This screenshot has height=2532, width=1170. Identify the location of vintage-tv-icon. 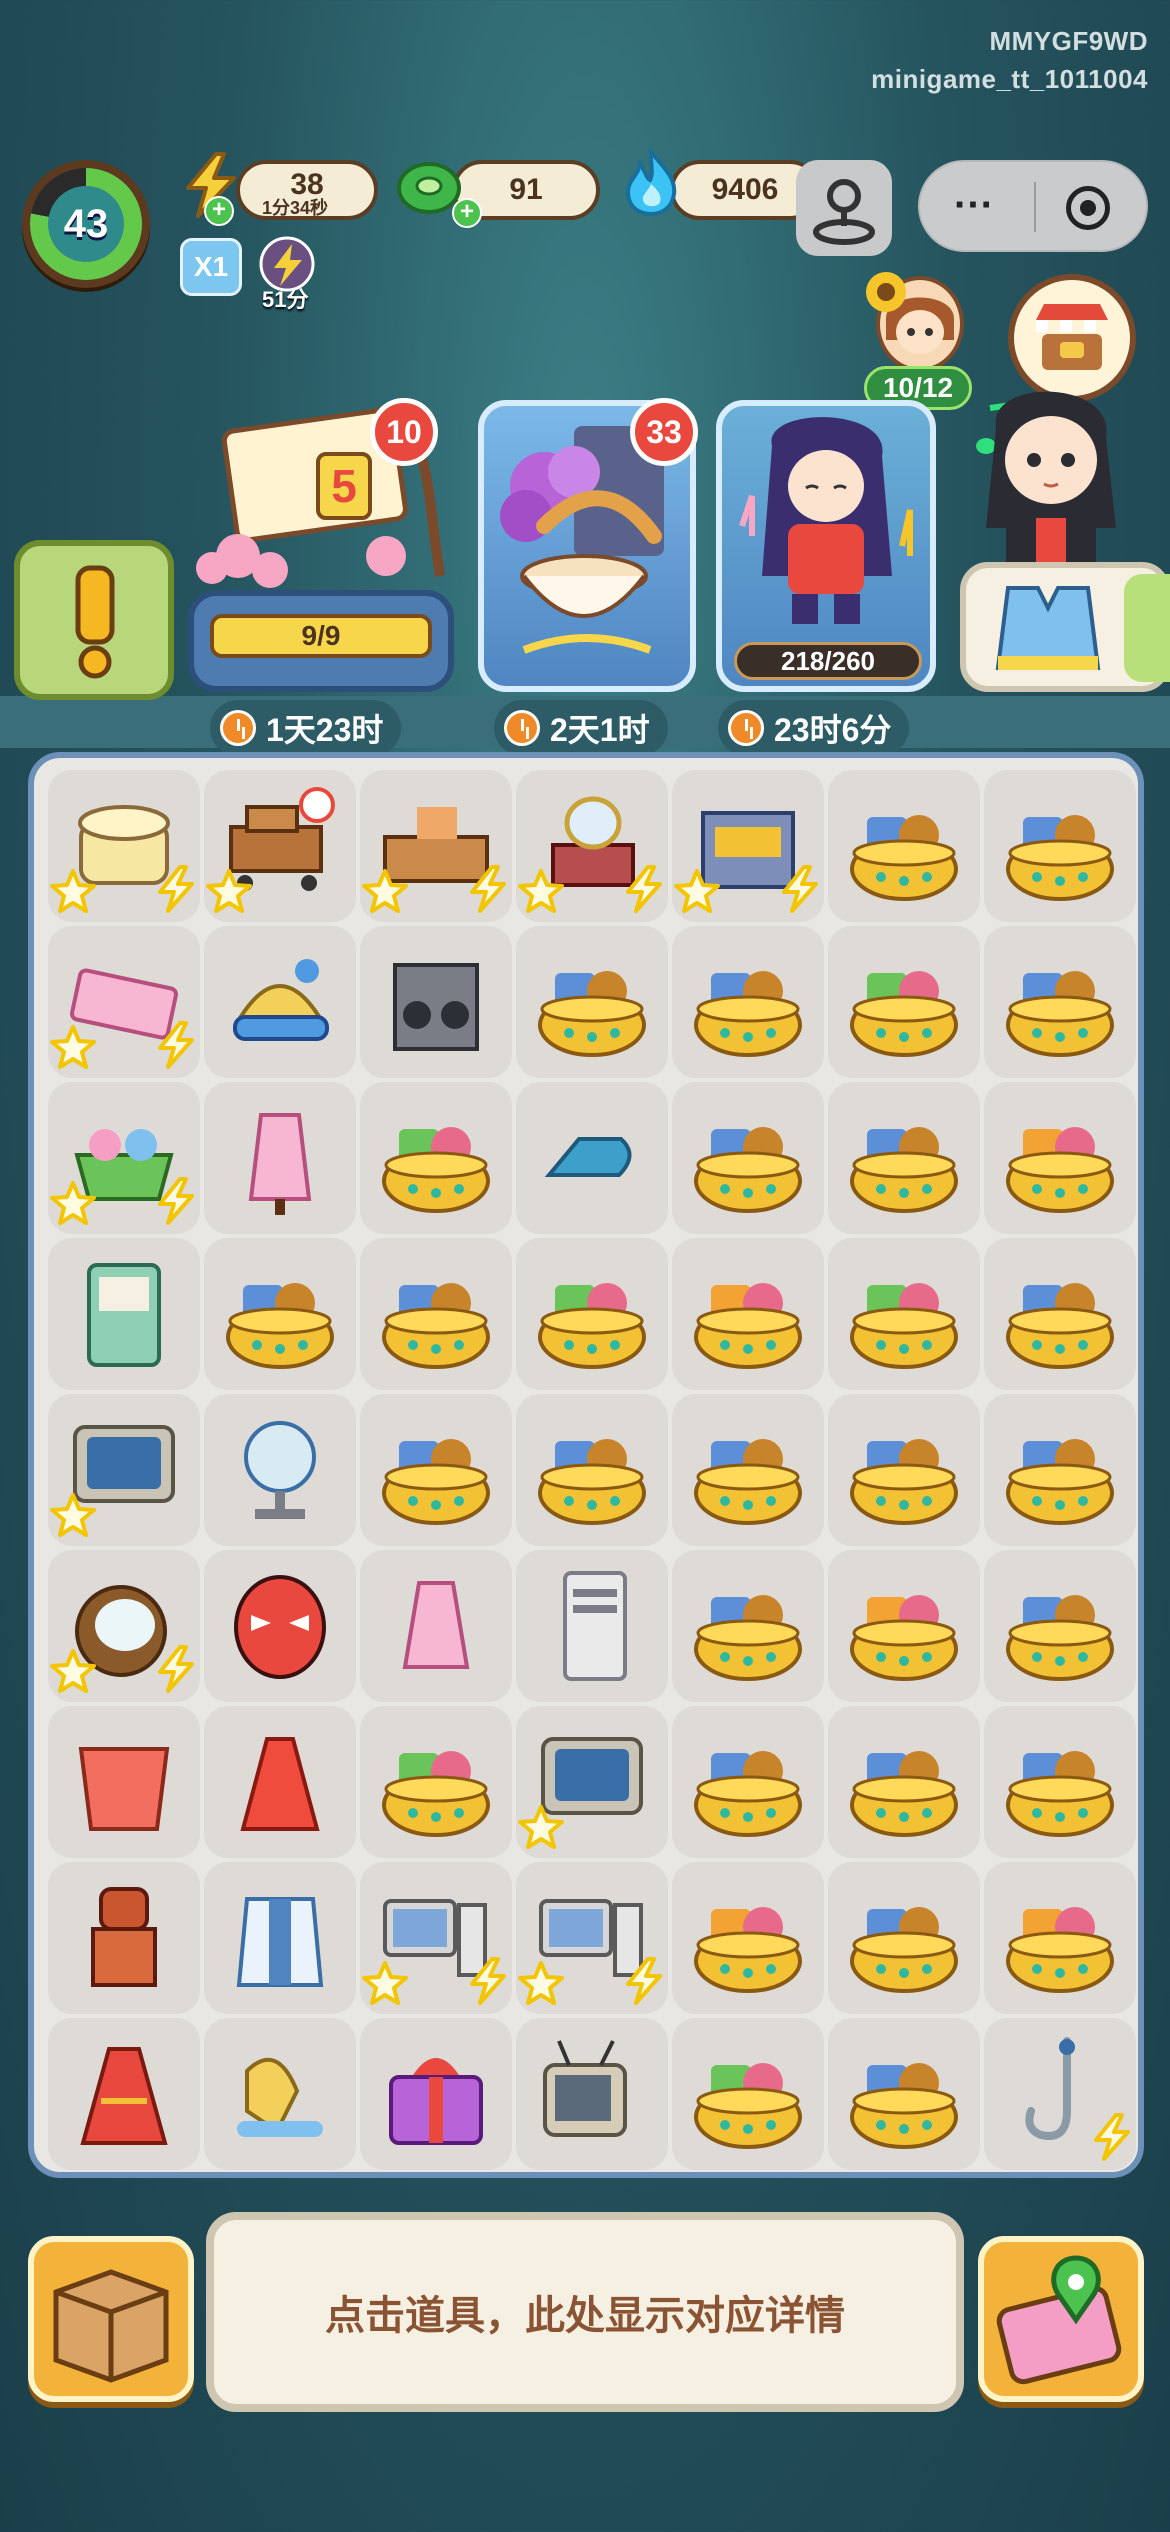
(585, 2088).